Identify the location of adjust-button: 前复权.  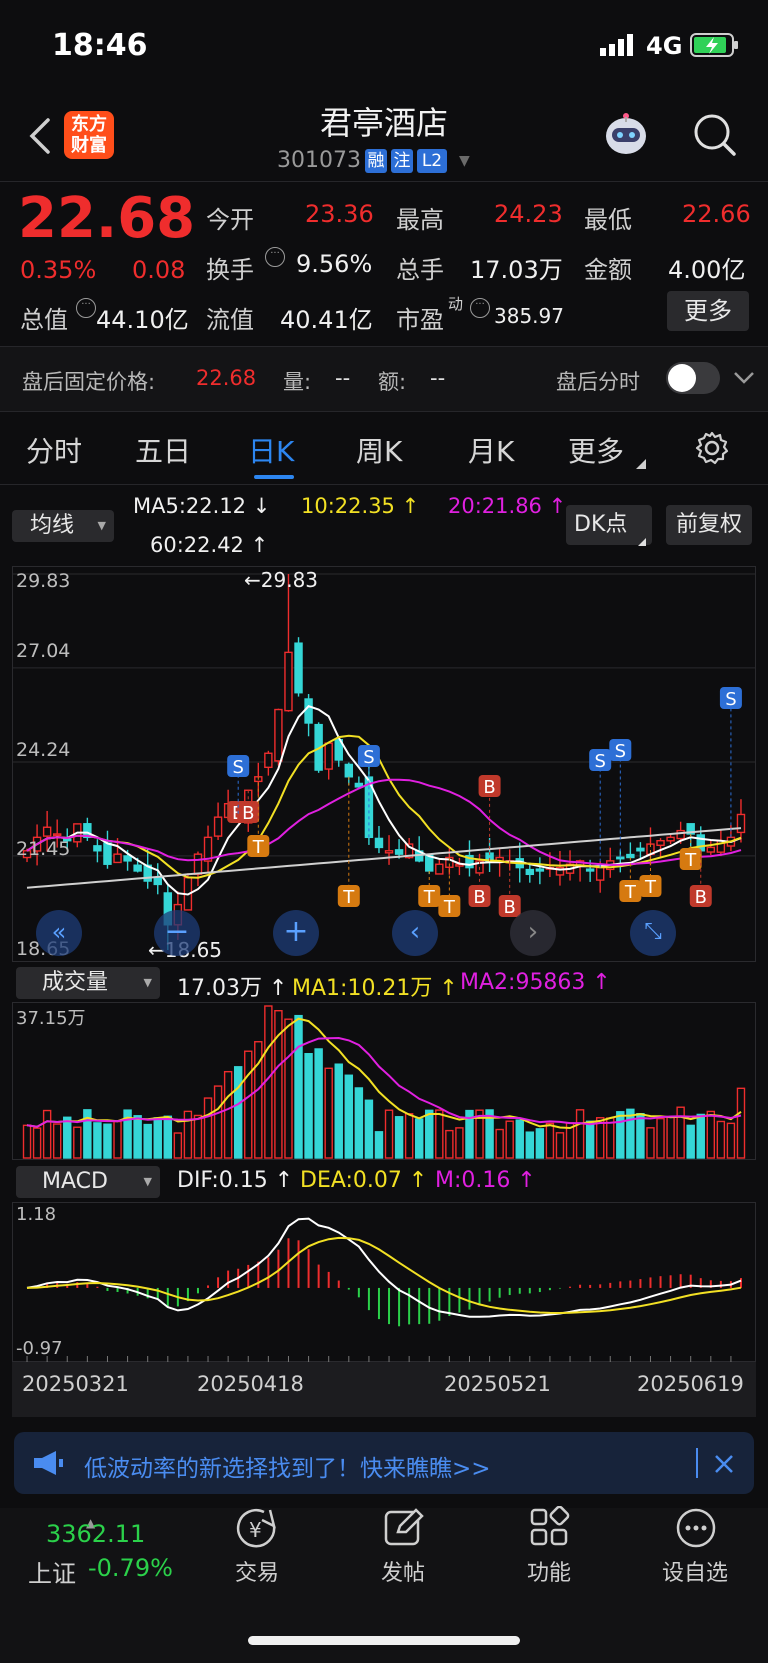
(709, 525).